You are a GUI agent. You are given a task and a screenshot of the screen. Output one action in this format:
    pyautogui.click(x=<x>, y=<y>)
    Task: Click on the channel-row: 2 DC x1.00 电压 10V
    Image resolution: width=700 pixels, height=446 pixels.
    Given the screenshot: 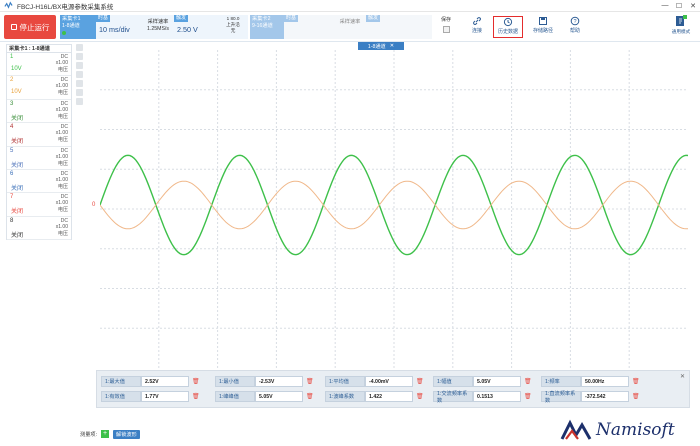 What is the action you would take?
    pyautogui.click(x=39, y=88)
    